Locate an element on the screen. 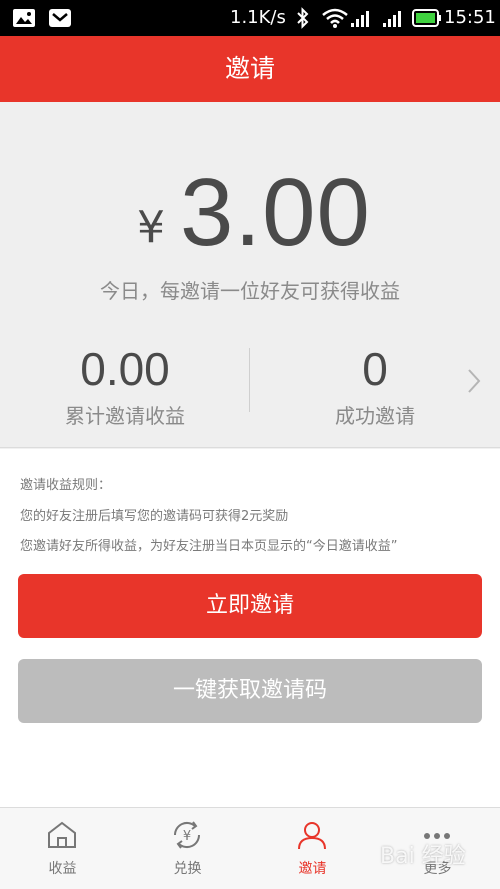  rules-heading: 邀请收益规则： is located at coordinates (66, 485).